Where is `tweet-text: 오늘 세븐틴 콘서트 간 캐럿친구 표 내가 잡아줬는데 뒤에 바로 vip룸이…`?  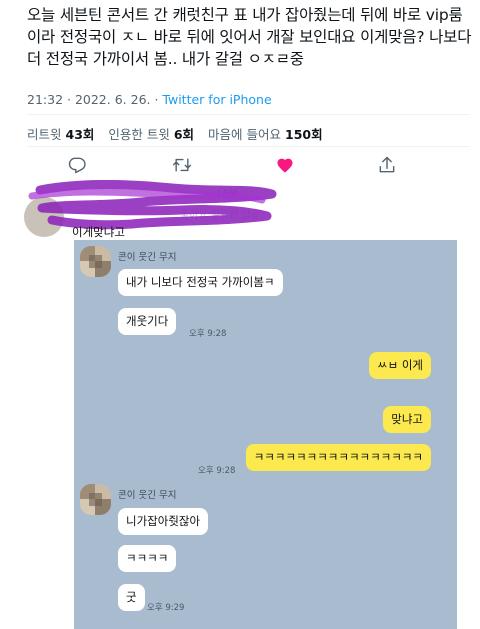
tweet-text: 오늘 세븐틴 콘서트 간 캐럿친구 표 내가 잡아줬는데 뒤에 바로 vip룸이… is located at coordinates (249, 37).